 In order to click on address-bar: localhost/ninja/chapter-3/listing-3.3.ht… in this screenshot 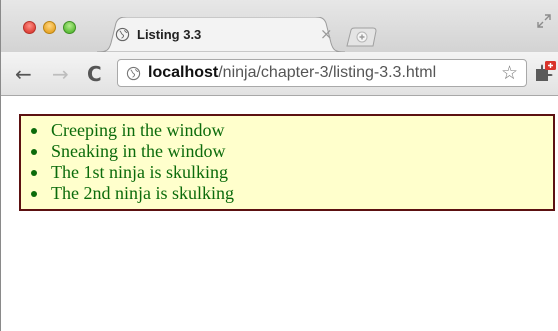, I will do `click(322, 73)`.